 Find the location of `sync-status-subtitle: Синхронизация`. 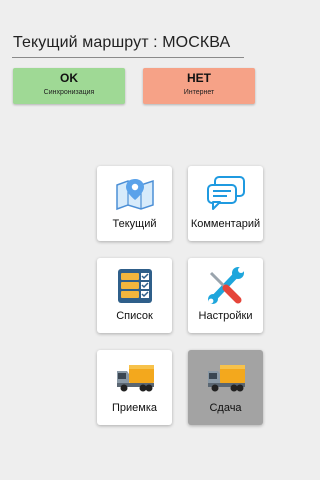

sync-status-subtitle: Синхронизация is located at coordinates (69, 92).